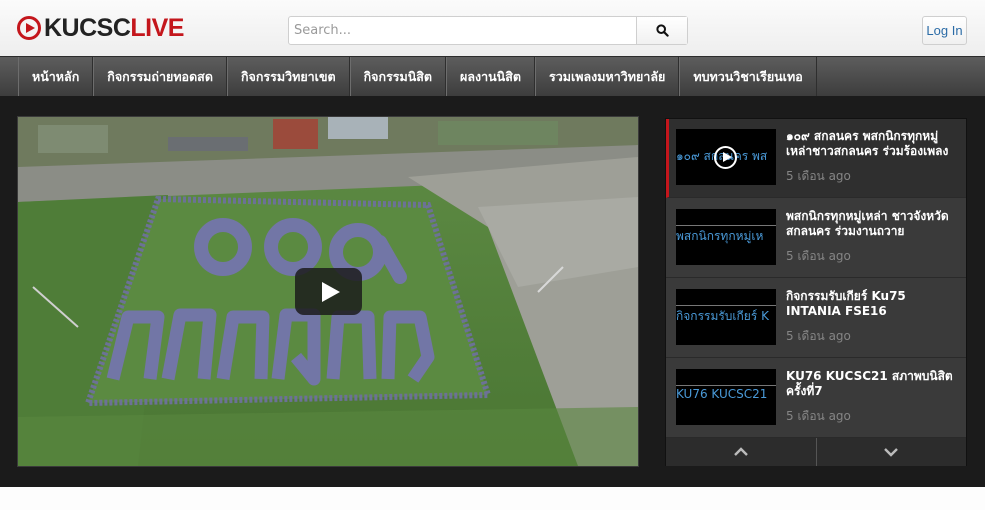 The height and width of the screenshot is (510, 985). Describe the element at coordinates (607, 76) in the screenshot. I see `nav-item-university-songs: รวมเพลงมหาวิทยาลัย` at that location.